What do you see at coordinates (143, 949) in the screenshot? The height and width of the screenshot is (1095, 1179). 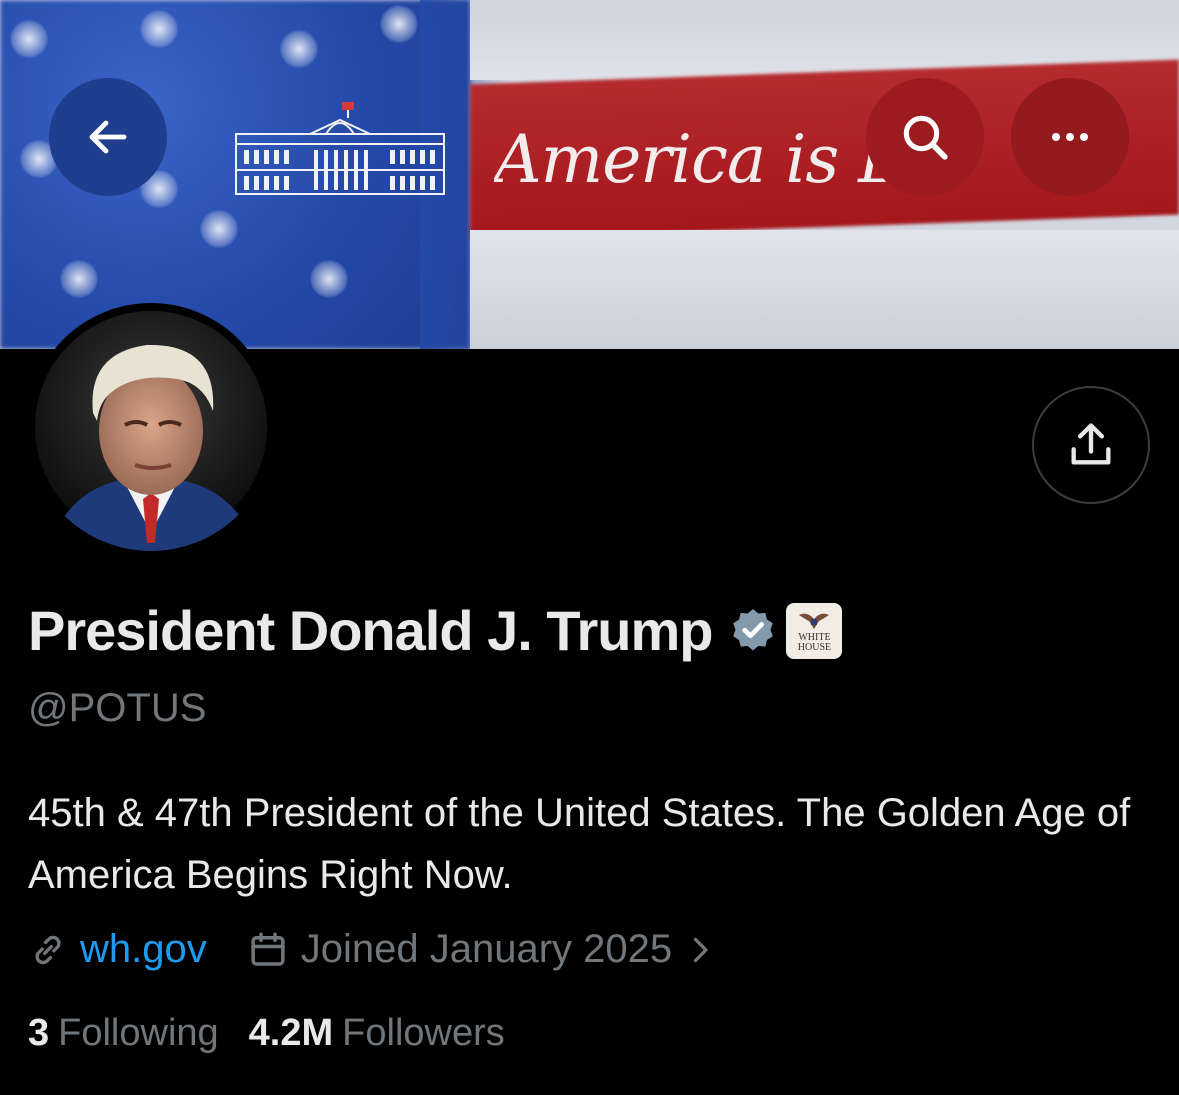 I see `website-link: wh.gov` at bounding box center [143, 949].